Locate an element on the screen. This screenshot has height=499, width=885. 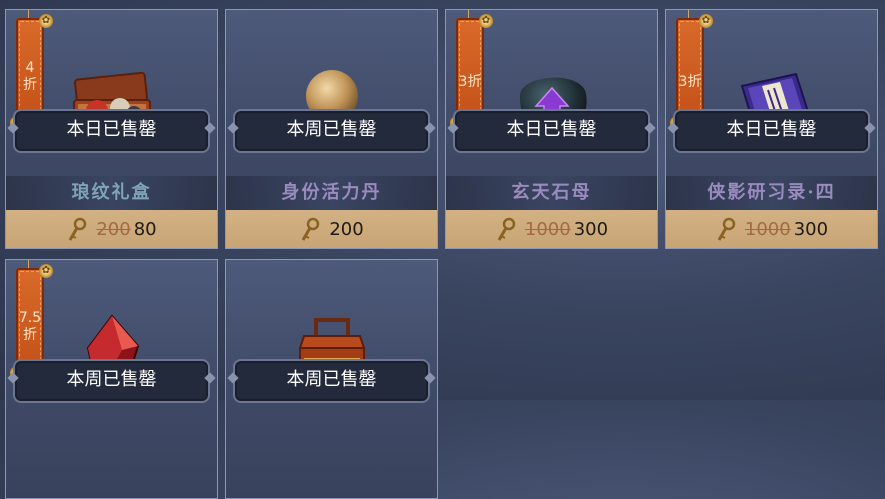
item-name: 琅纹礼盒 is located at coordinates (111, 193).